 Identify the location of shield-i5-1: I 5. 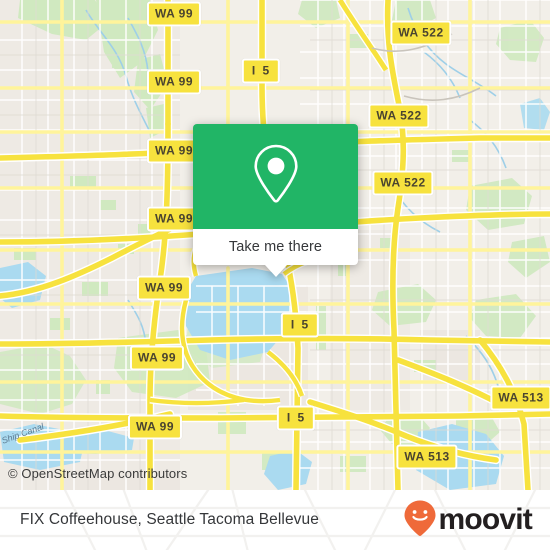
(261, 71).